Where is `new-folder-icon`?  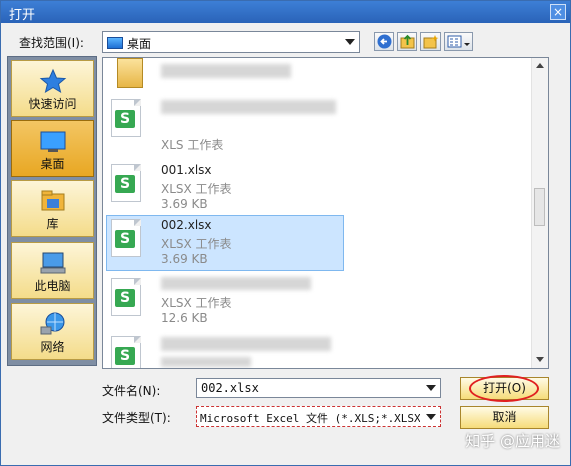 new-folder-icon is located at coordinates (431, 42).